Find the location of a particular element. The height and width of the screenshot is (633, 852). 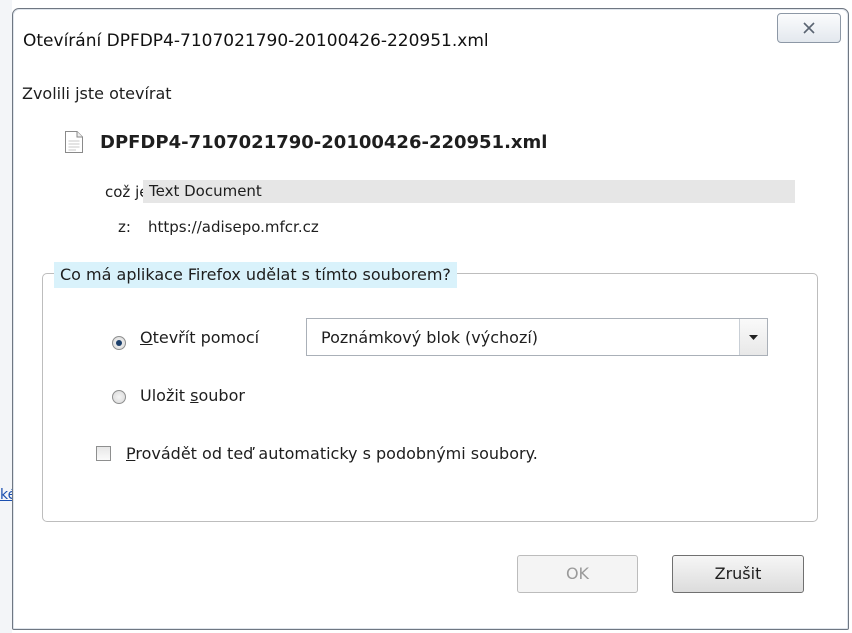

dialog-heading: Zvolili jste otevírat is located at coordinates (97, 93).